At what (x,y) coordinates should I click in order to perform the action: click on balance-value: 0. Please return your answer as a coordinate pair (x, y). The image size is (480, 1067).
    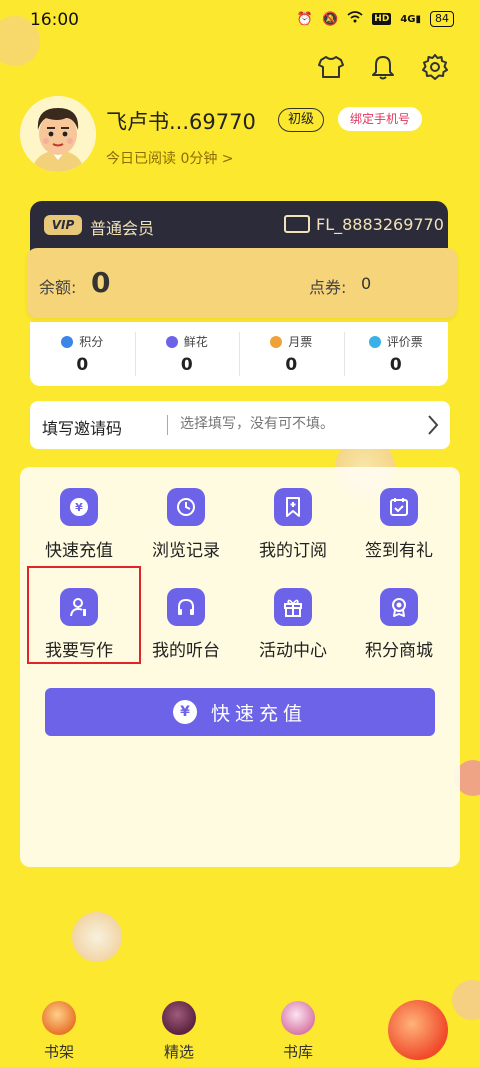
    Looking at the image, I should click on (101, 282).